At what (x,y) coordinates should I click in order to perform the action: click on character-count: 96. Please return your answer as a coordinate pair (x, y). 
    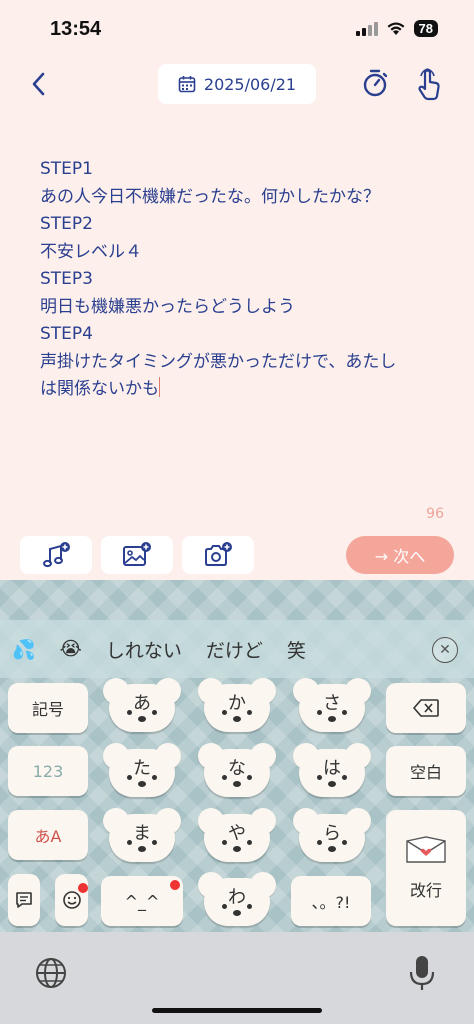
    Looking at the image, I should click on (435, 514).